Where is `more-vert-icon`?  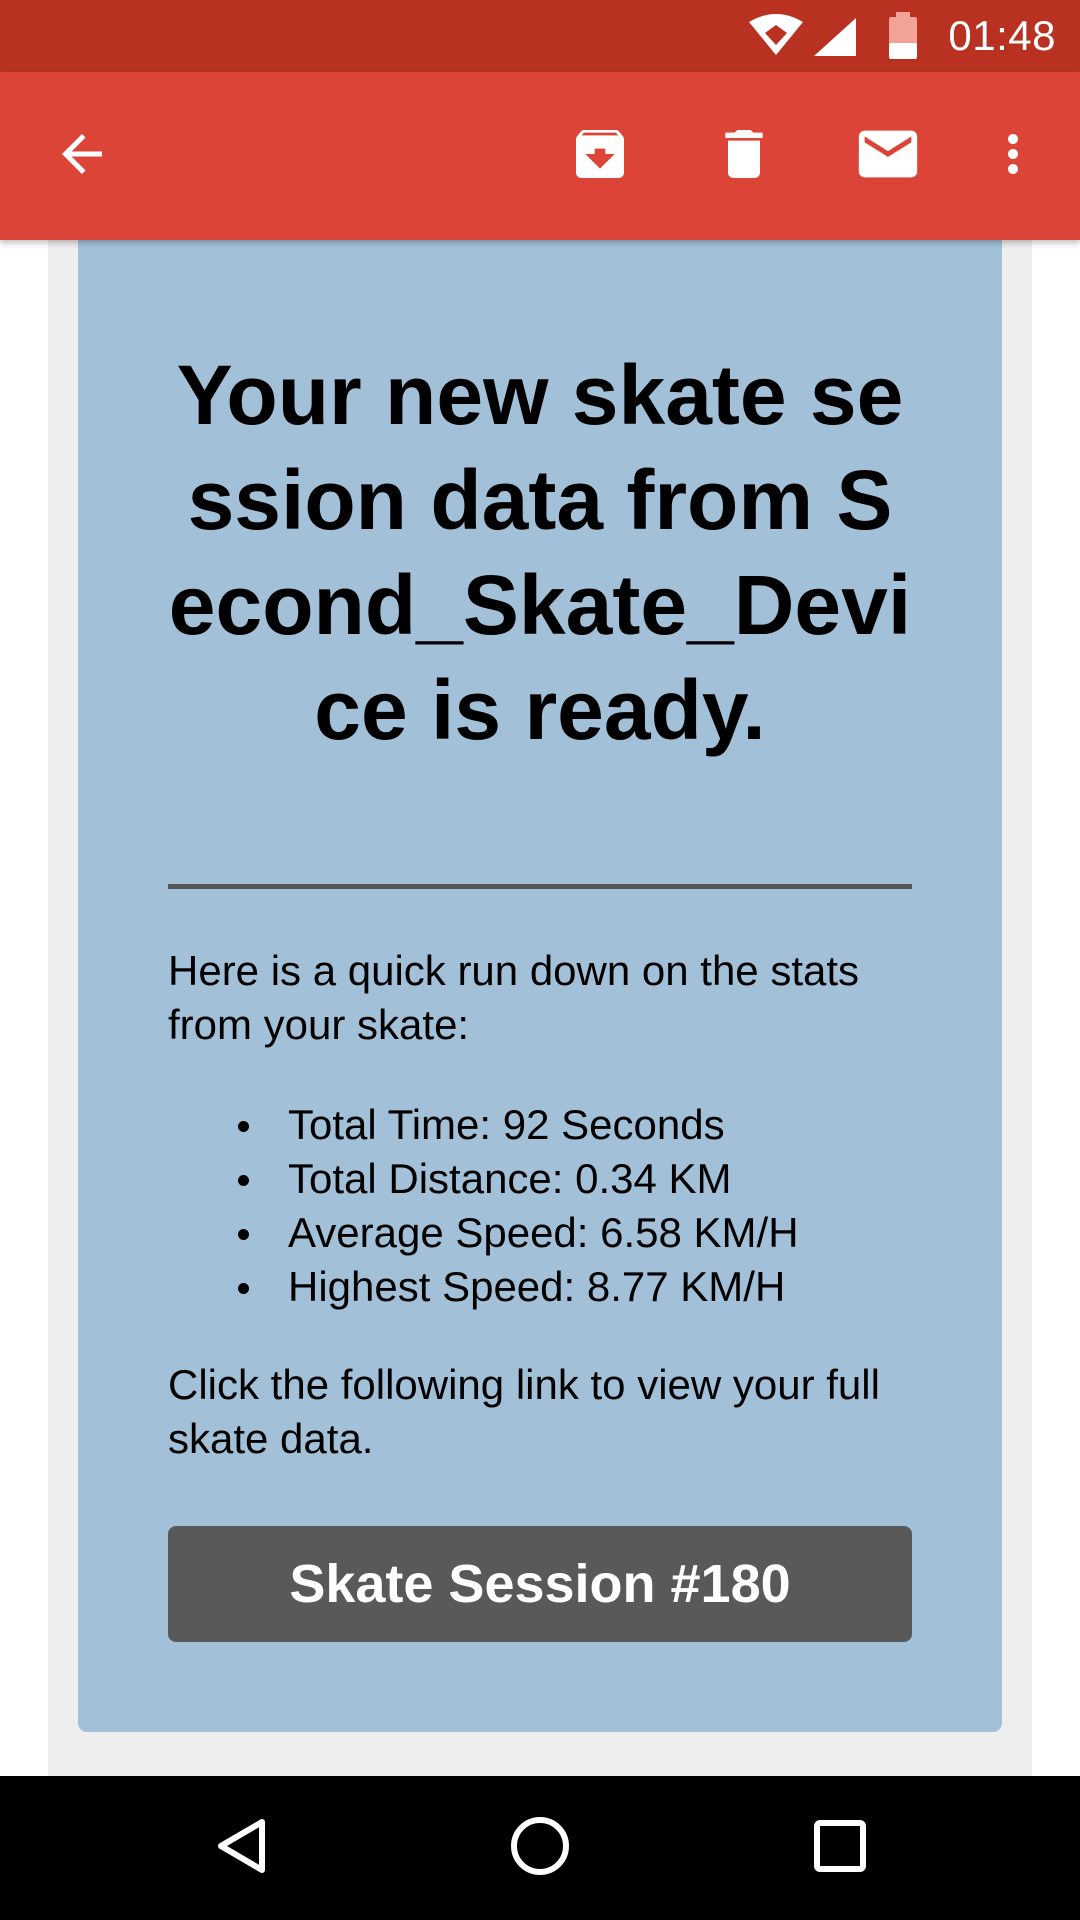 more-vert-icon is located at coordinates (1013, 156).